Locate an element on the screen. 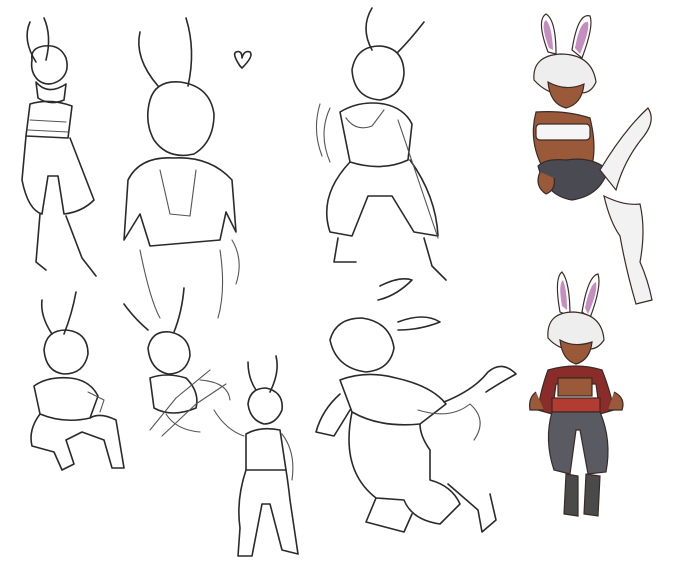 The width and height of the screenshot is (680, 569). sketch-sitting-colored is located at coordinates (592, 159).